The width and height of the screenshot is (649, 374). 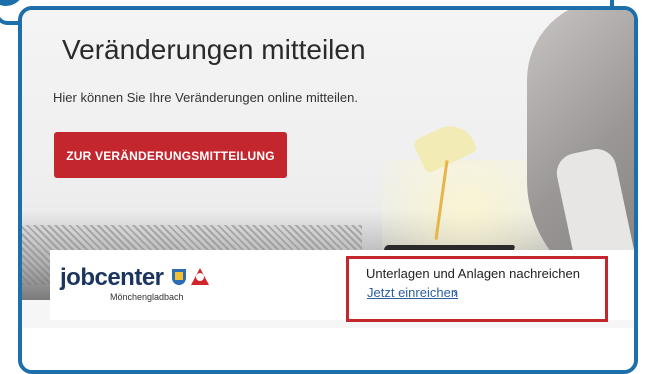 What do you see at coordinates (214, 49) in the screenshot?
I see `page-title: Veränderungen mitteilen` at bounding box center [214, 49].